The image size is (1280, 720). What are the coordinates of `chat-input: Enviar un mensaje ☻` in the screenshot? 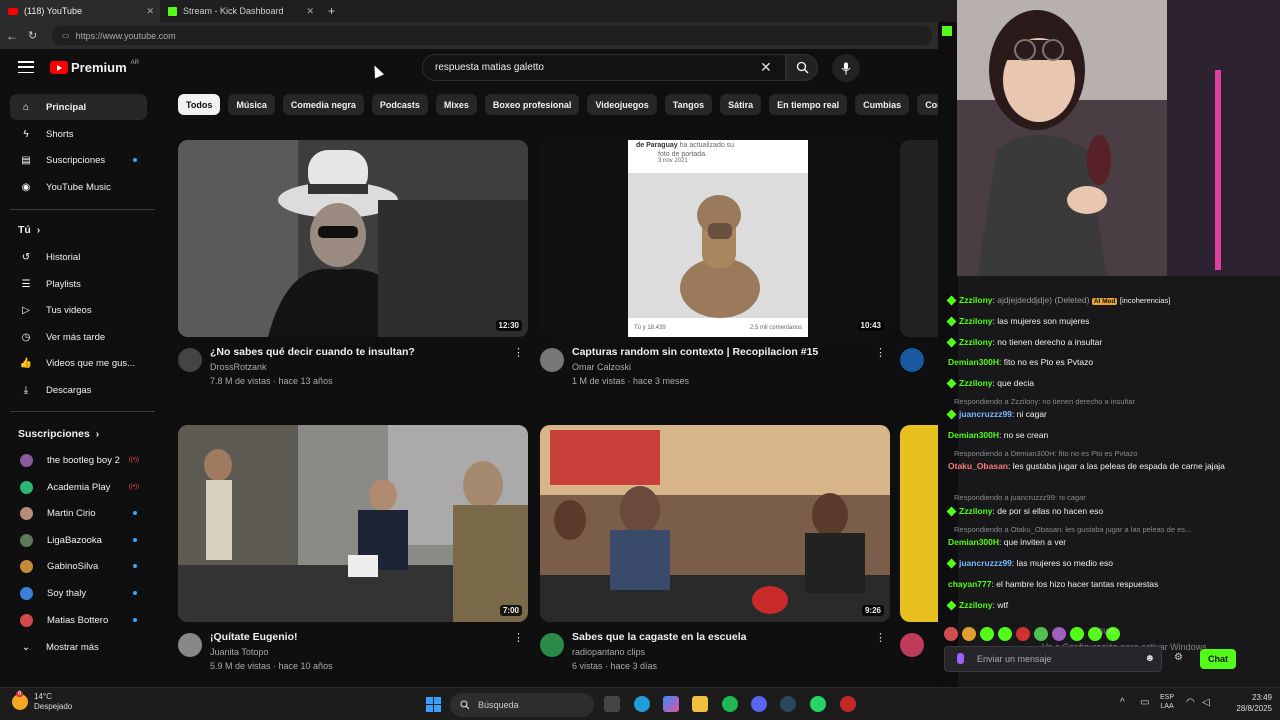 It's located at (1053, 659).